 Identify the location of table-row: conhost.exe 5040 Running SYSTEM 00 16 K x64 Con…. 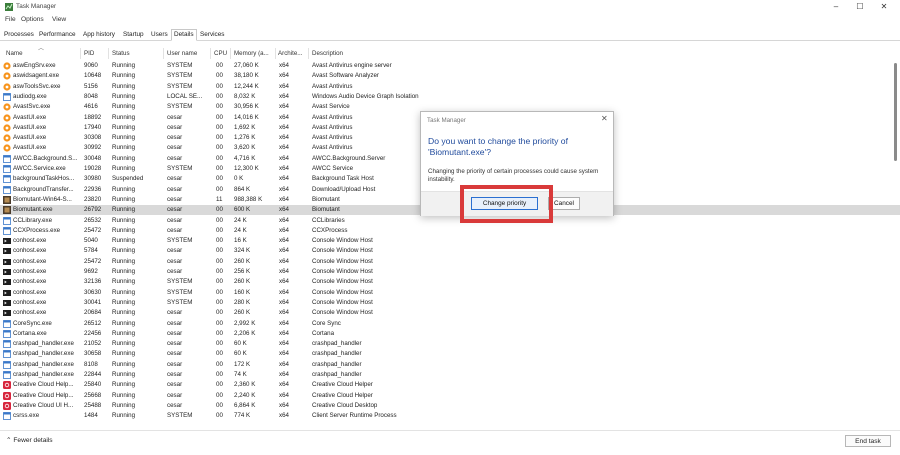
(450, 241).